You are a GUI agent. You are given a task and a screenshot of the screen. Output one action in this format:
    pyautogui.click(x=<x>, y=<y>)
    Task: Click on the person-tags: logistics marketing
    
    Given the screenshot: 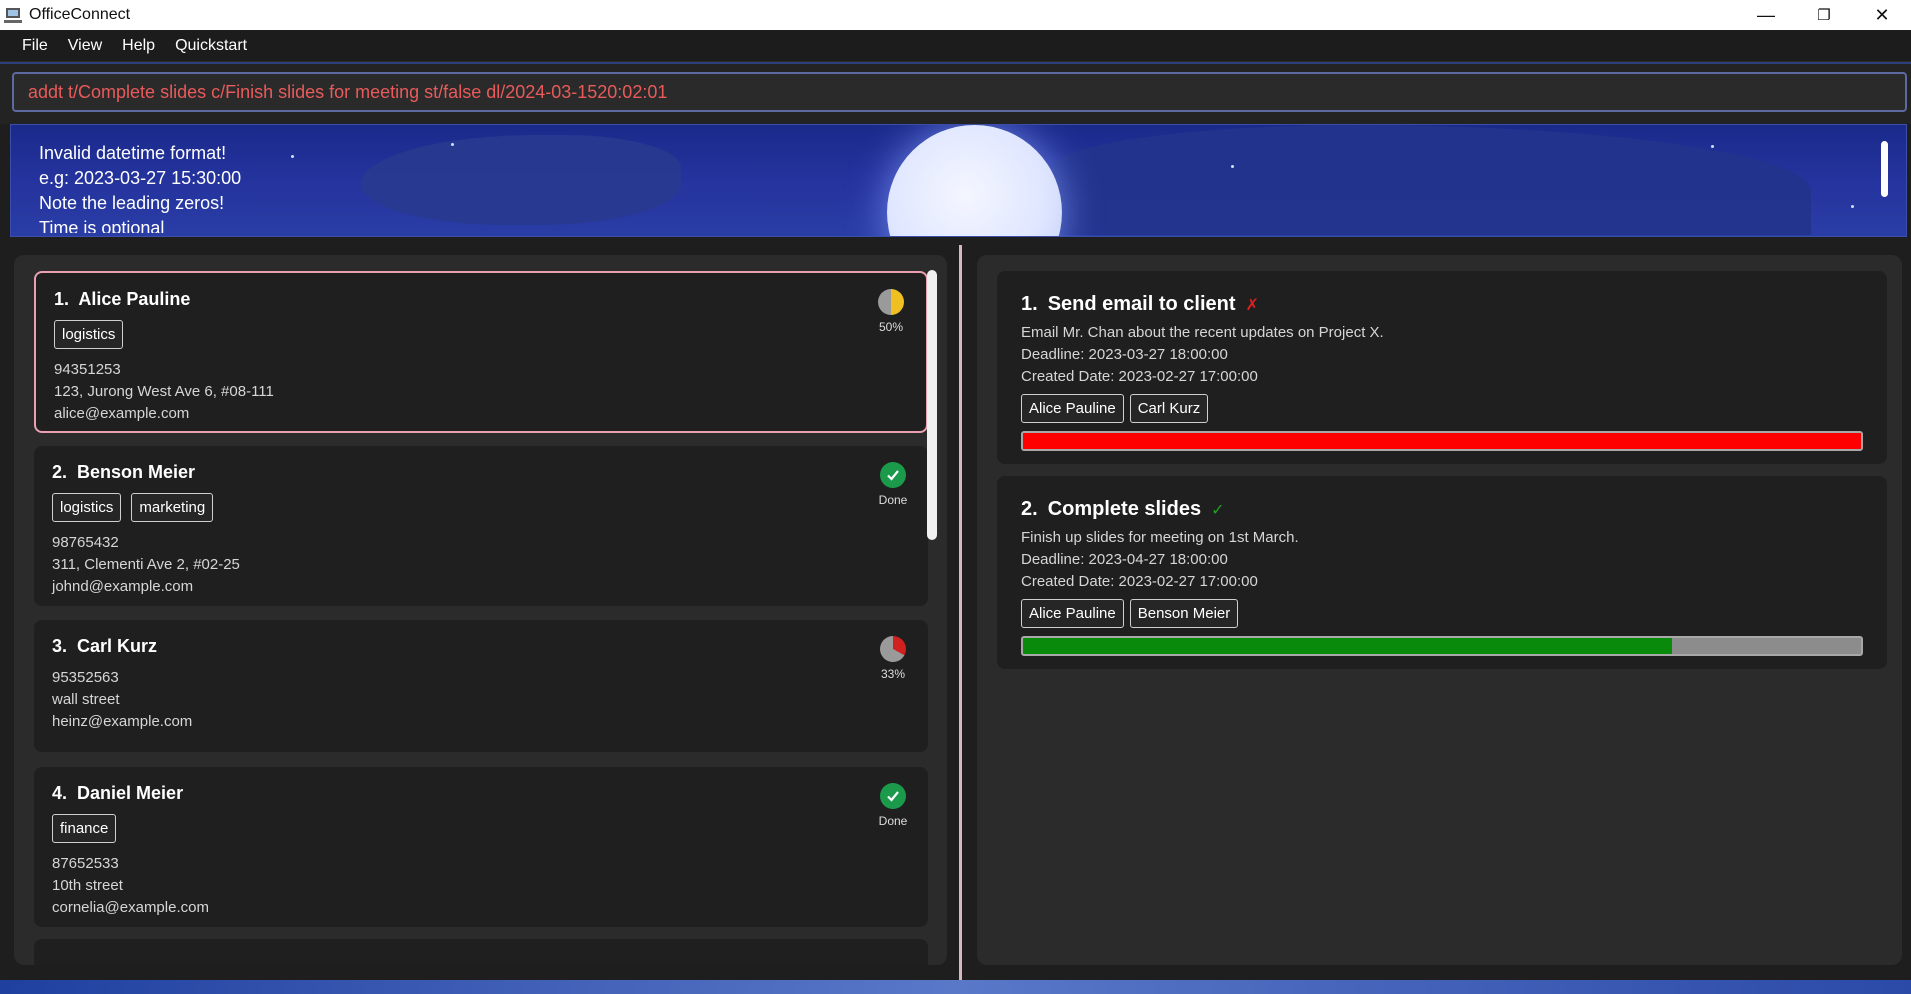 What is the action you would take?
    pyautogui.click(x=481, y=507)
    